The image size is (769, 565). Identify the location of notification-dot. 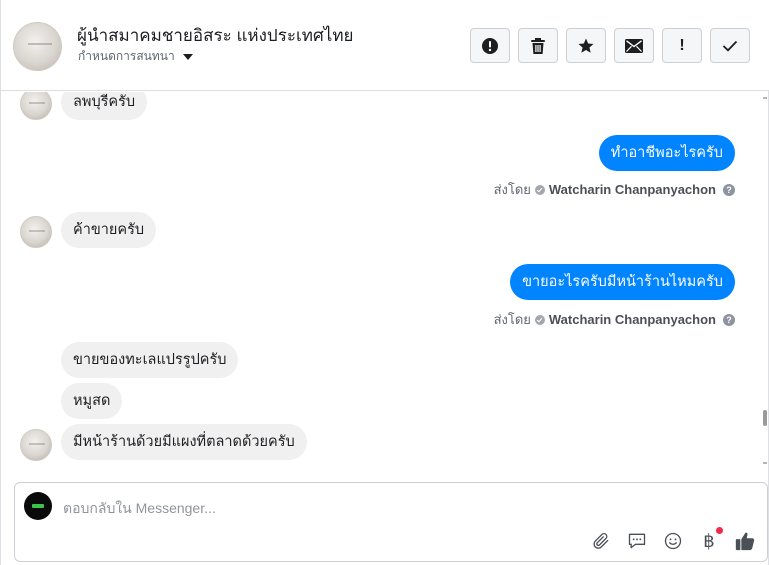
(719, 530).